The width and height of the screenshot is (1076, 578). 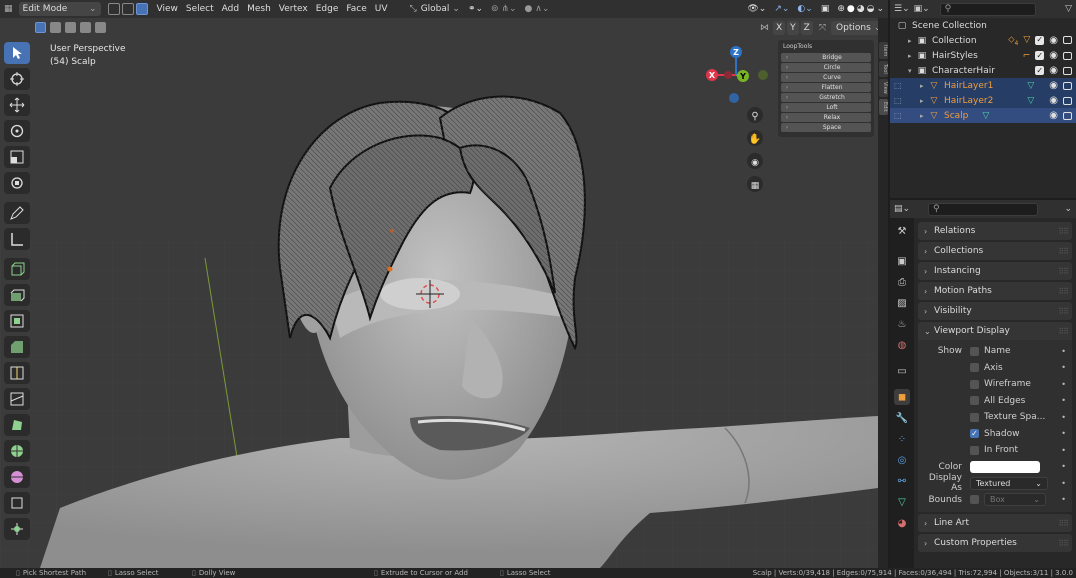 What do you see at coordinates (806, 28) in the screenshot?
I see `mirror-z-button: Z` at bounding box center [806, 28].